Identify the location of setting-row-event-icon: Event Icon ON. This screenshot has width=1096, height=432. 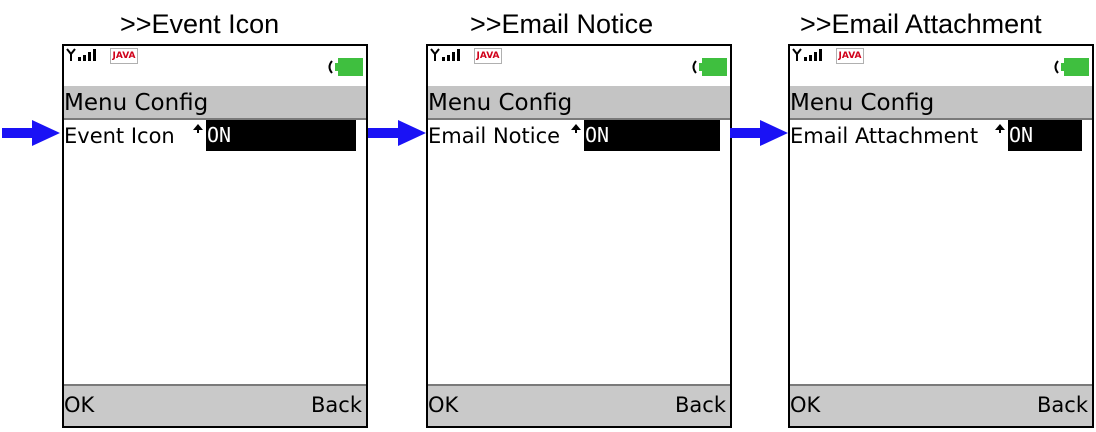
(215, 136).